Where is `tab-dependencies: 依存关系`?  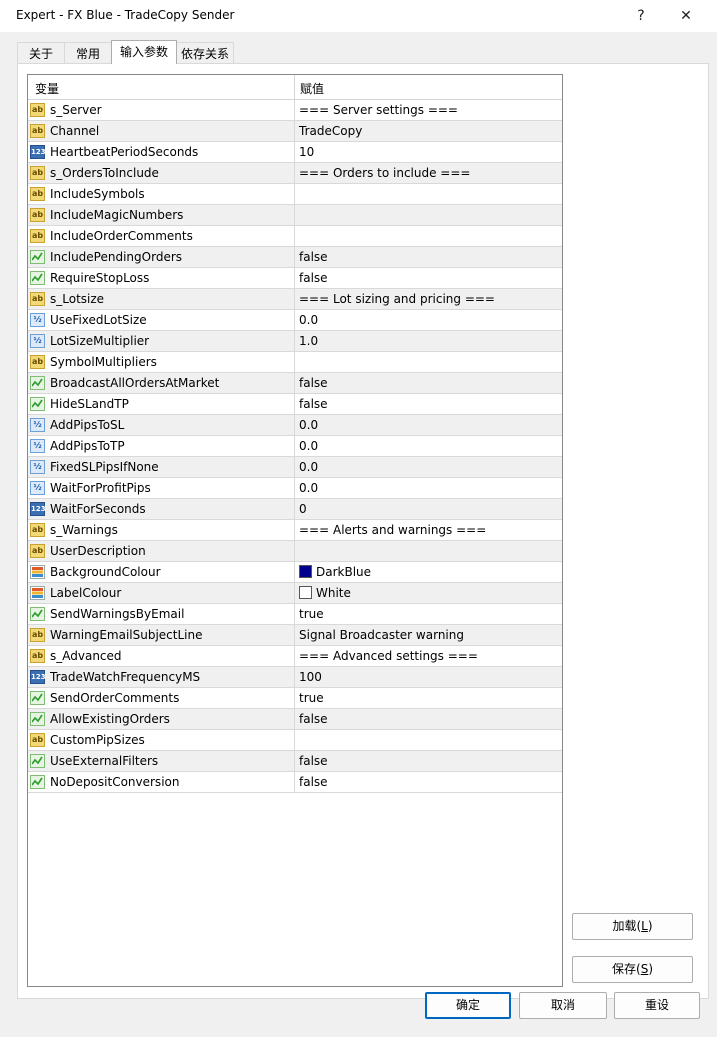 tab-dependencies: 依存关系 is located at coordinates (205, 53).